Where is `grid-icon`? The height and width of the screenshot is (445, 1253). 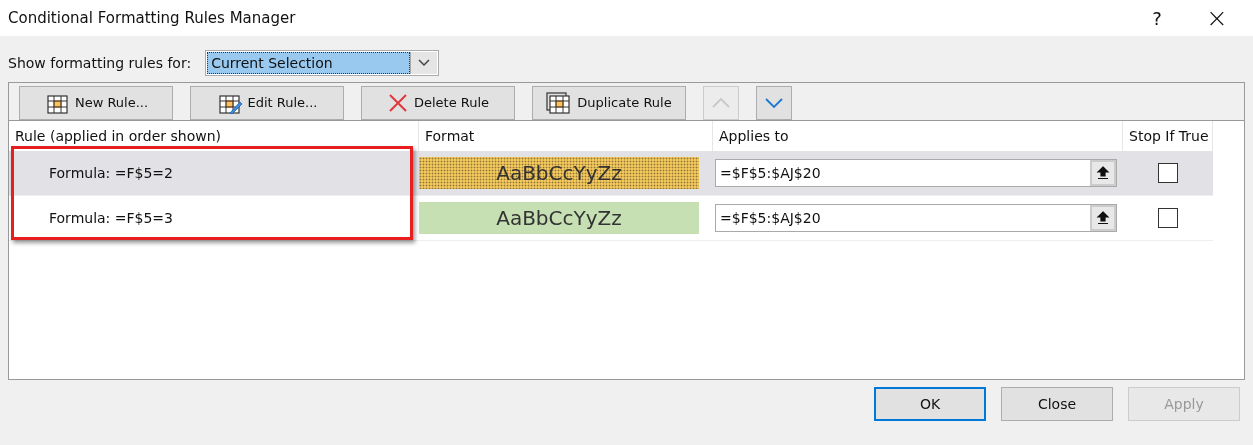
grid-icon is located at coordinates (559, 102).